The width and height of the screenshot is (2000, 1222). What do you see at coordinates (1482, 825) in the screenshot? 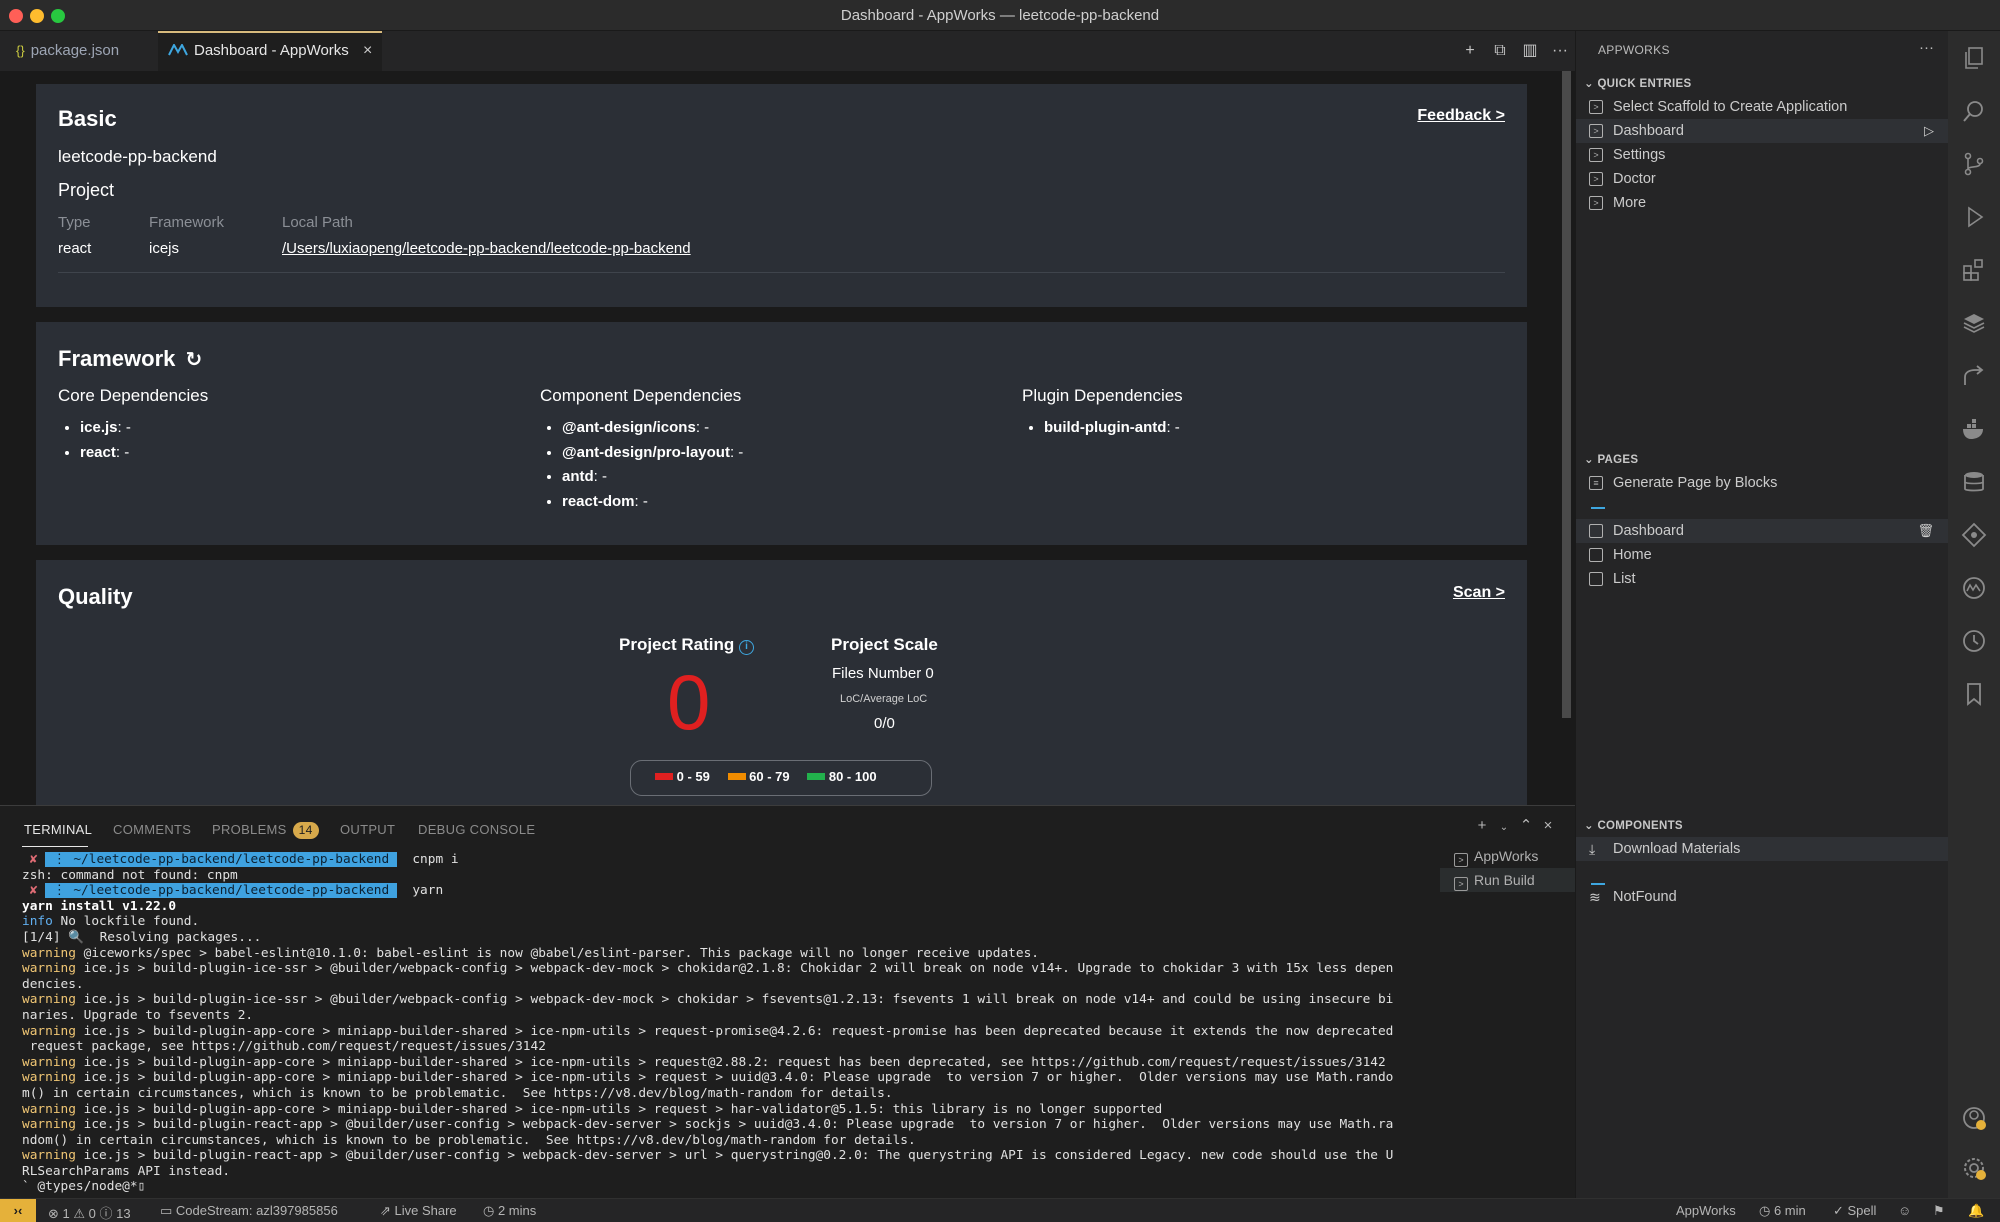
I see `new-terminal-icon: +` at bounding box center [1482, 825].